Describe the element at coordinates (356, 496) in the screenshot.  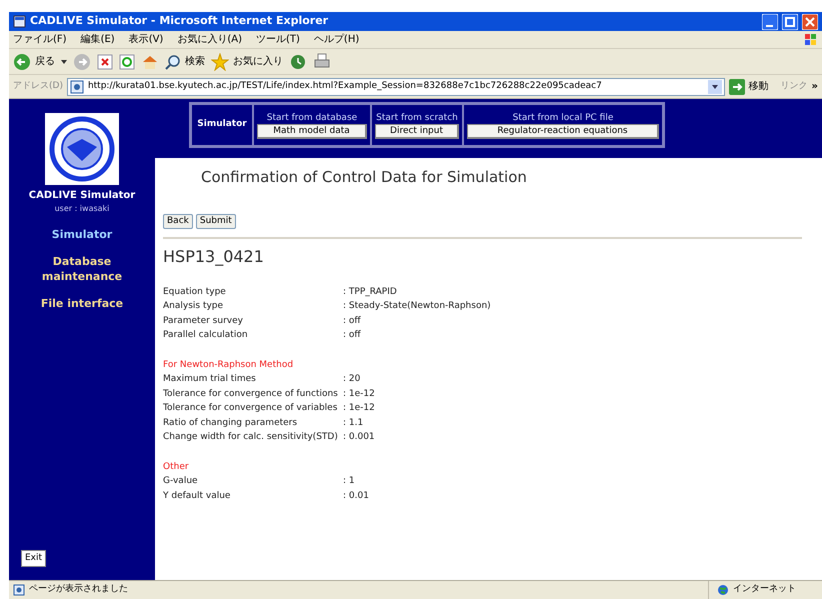
I see `field-value: : 0.01` at that location.